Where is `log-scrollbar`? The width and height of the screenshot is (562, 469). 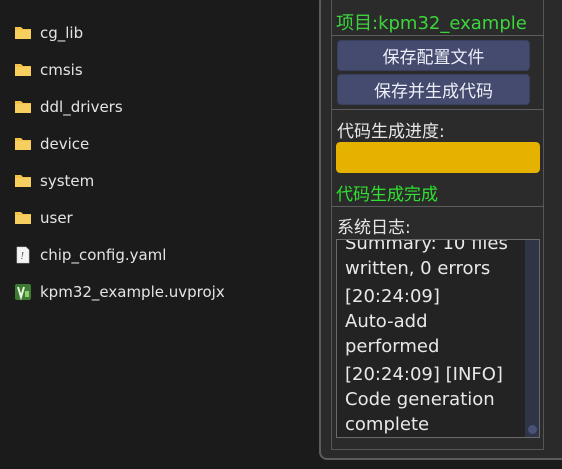
log-scrollbar is located at coordinates (532, 338).